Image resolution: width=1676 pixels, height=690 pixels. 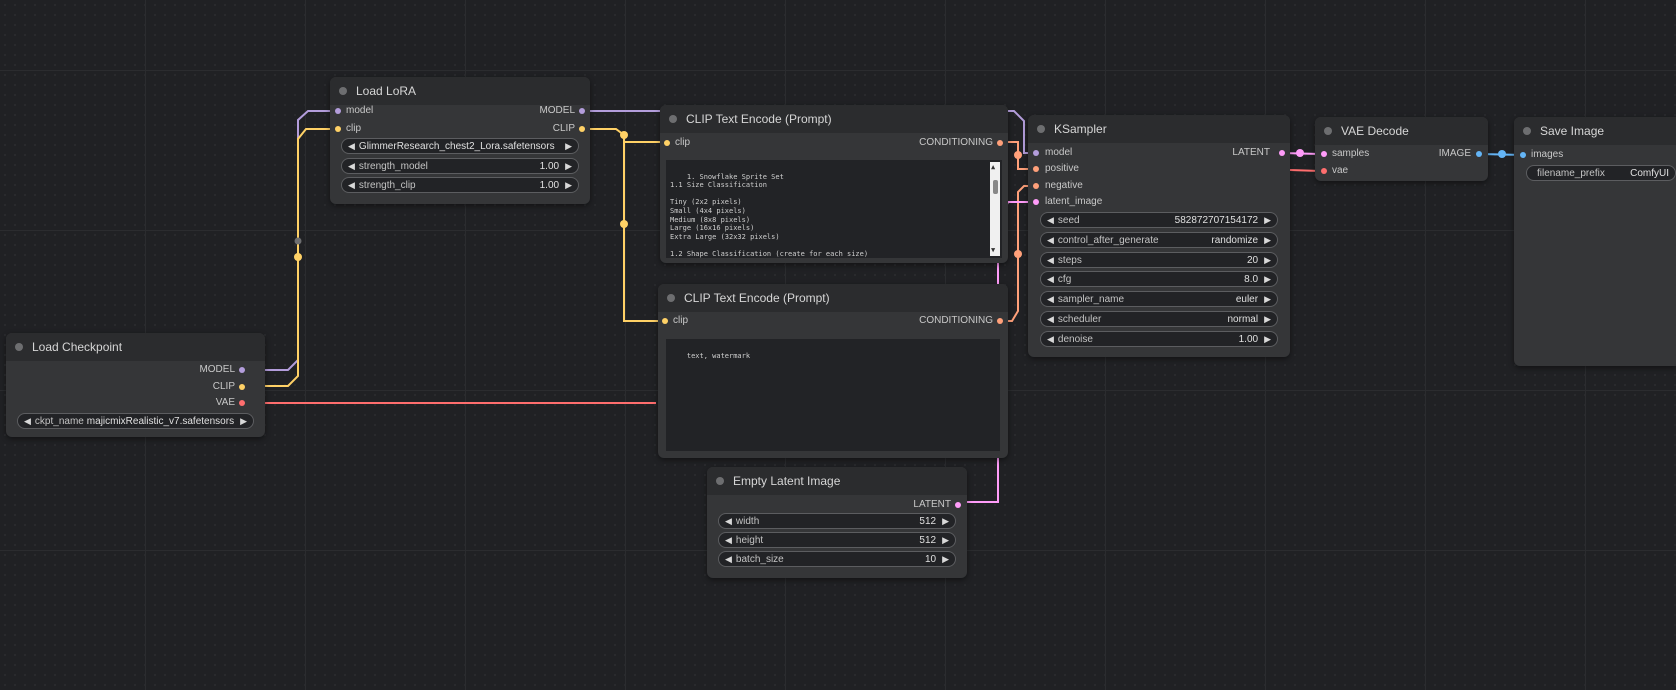 I want to click on widget-value: 582872707154172, so click(x=1216, y=220).